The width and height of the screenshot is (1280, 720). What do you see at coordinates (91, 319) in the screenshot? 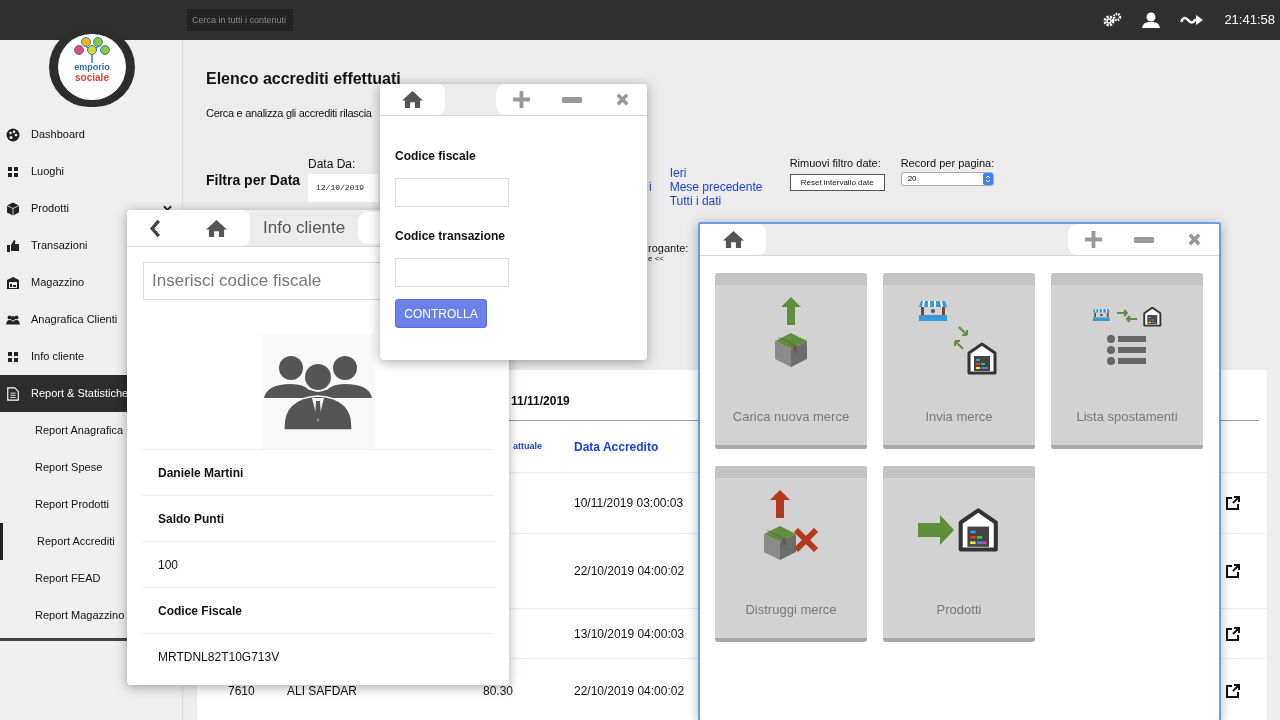
I see `sidebar-item: Anagrafica Clienti` at bounding box center [91, 319].